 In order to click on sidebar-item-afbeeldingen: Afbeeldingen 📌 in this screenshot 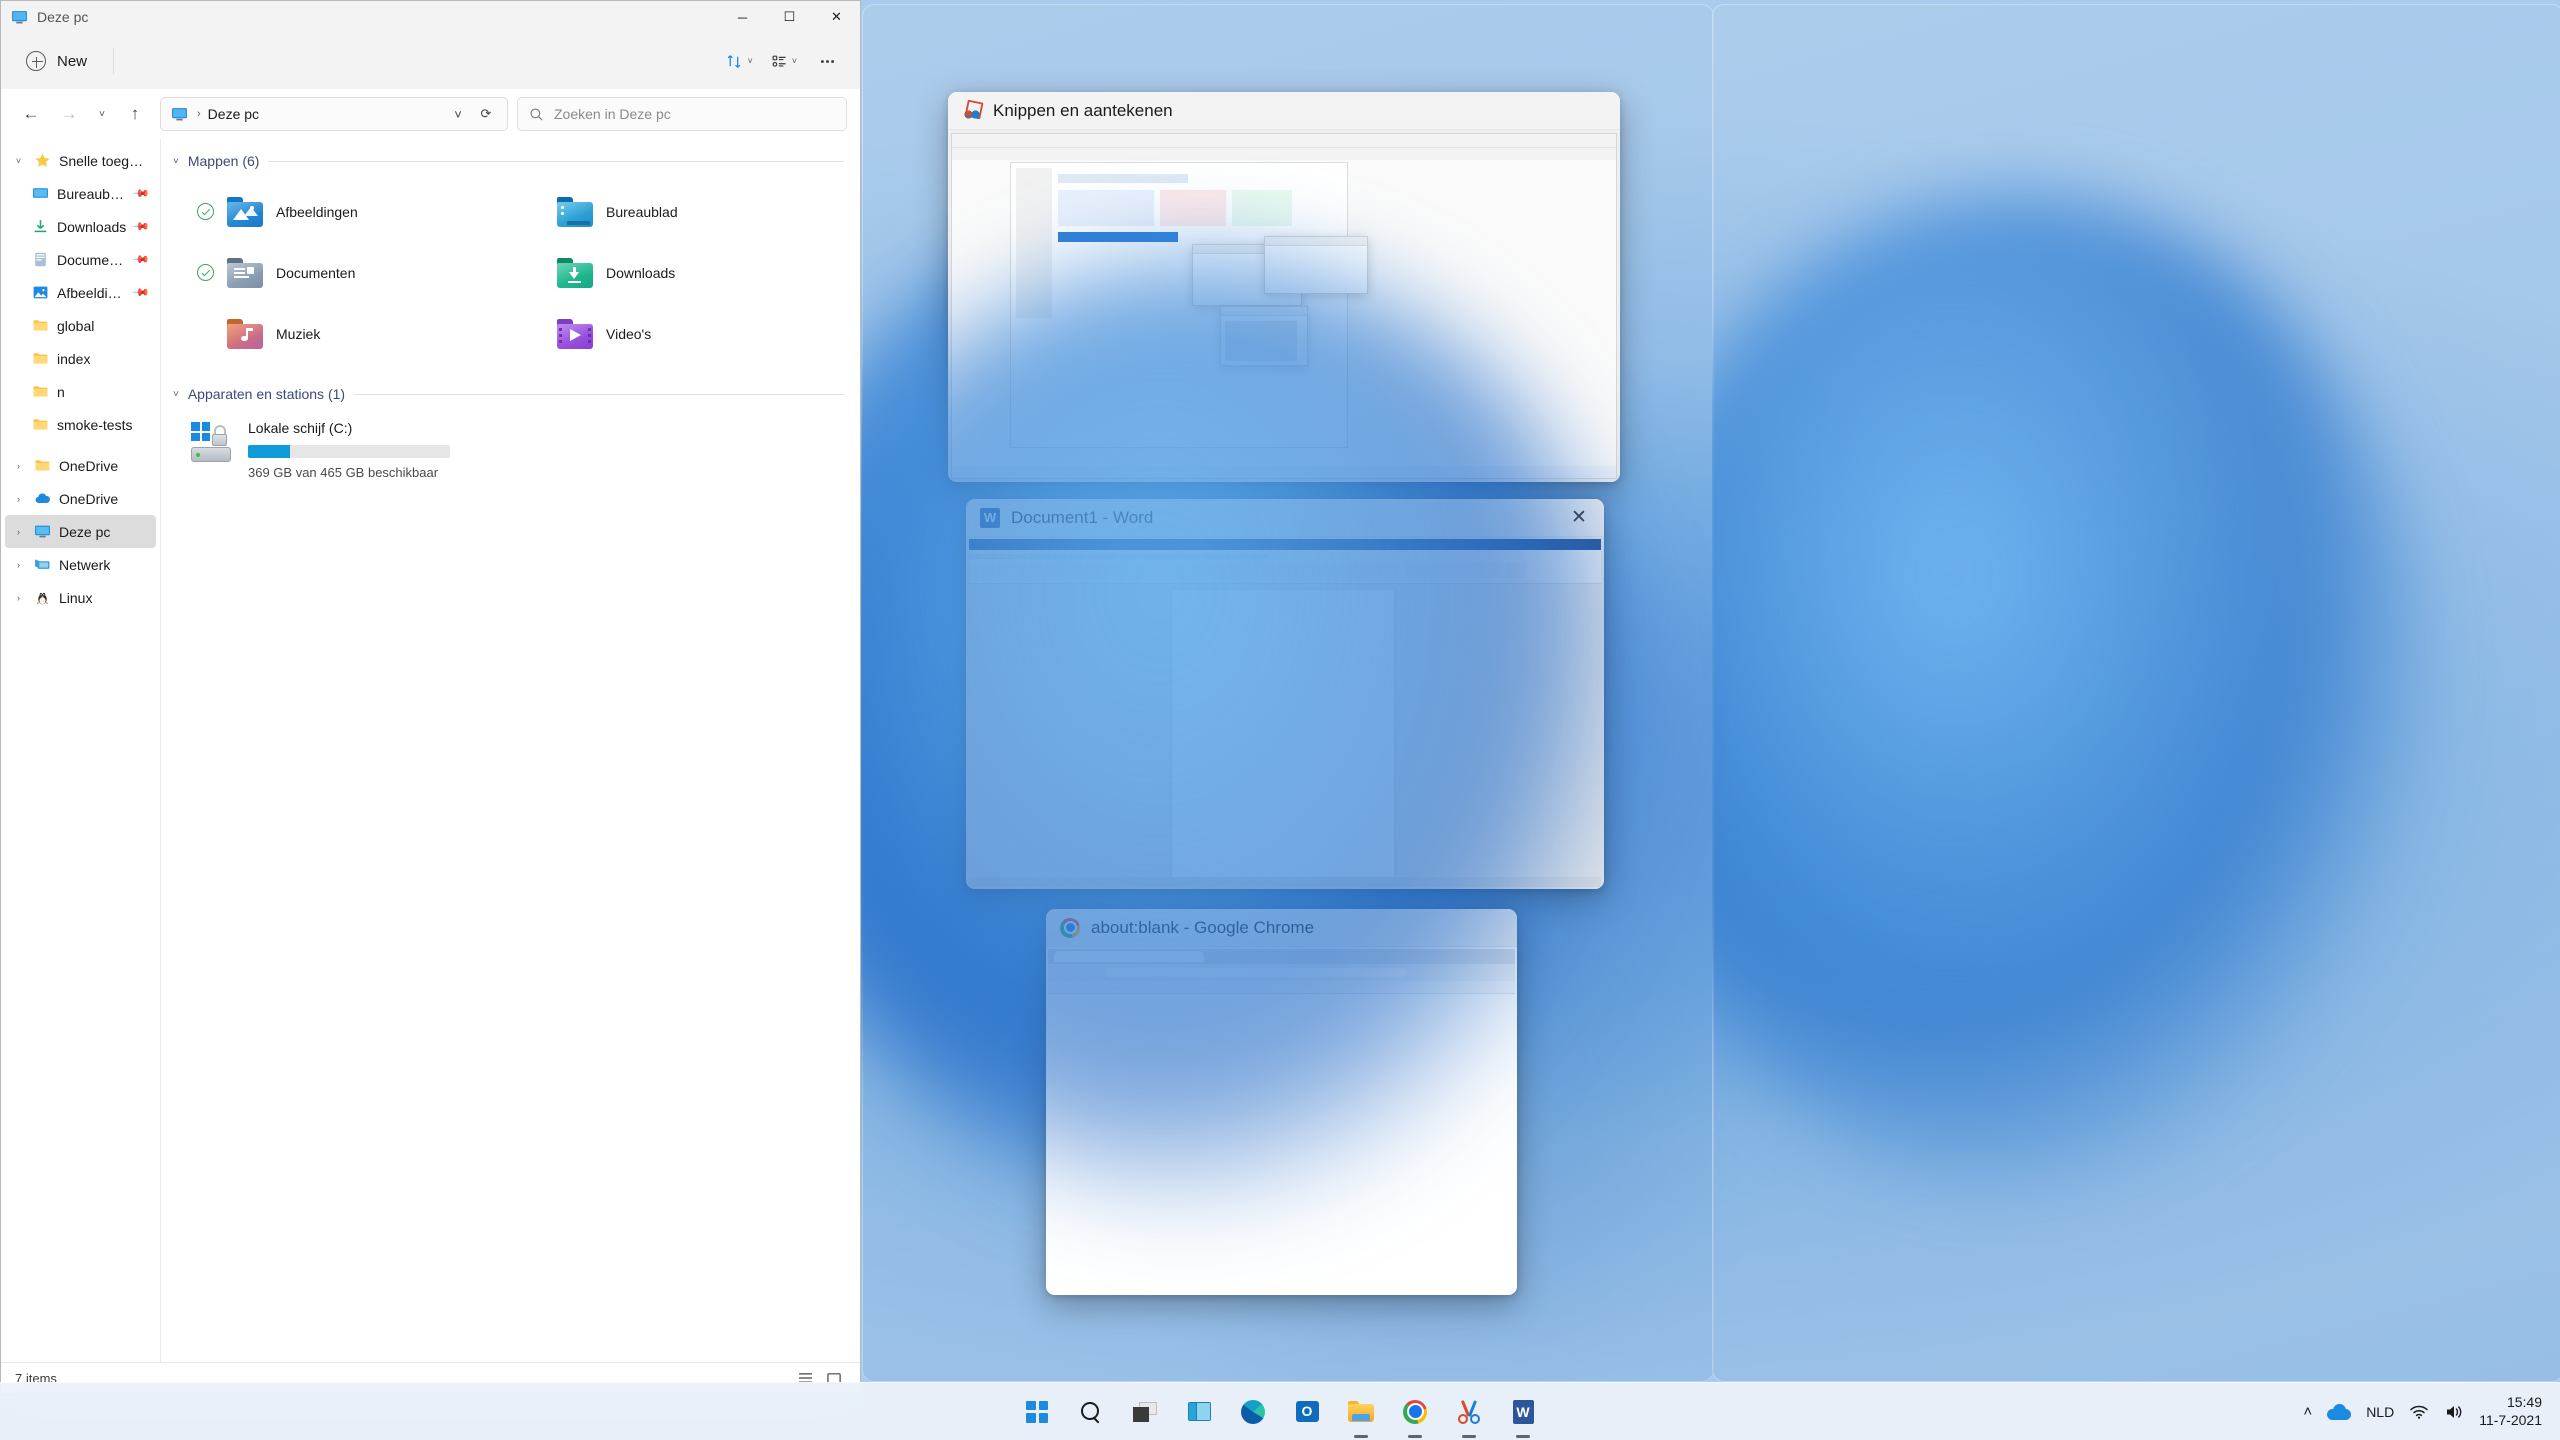, I will do `click(80, 292)`.